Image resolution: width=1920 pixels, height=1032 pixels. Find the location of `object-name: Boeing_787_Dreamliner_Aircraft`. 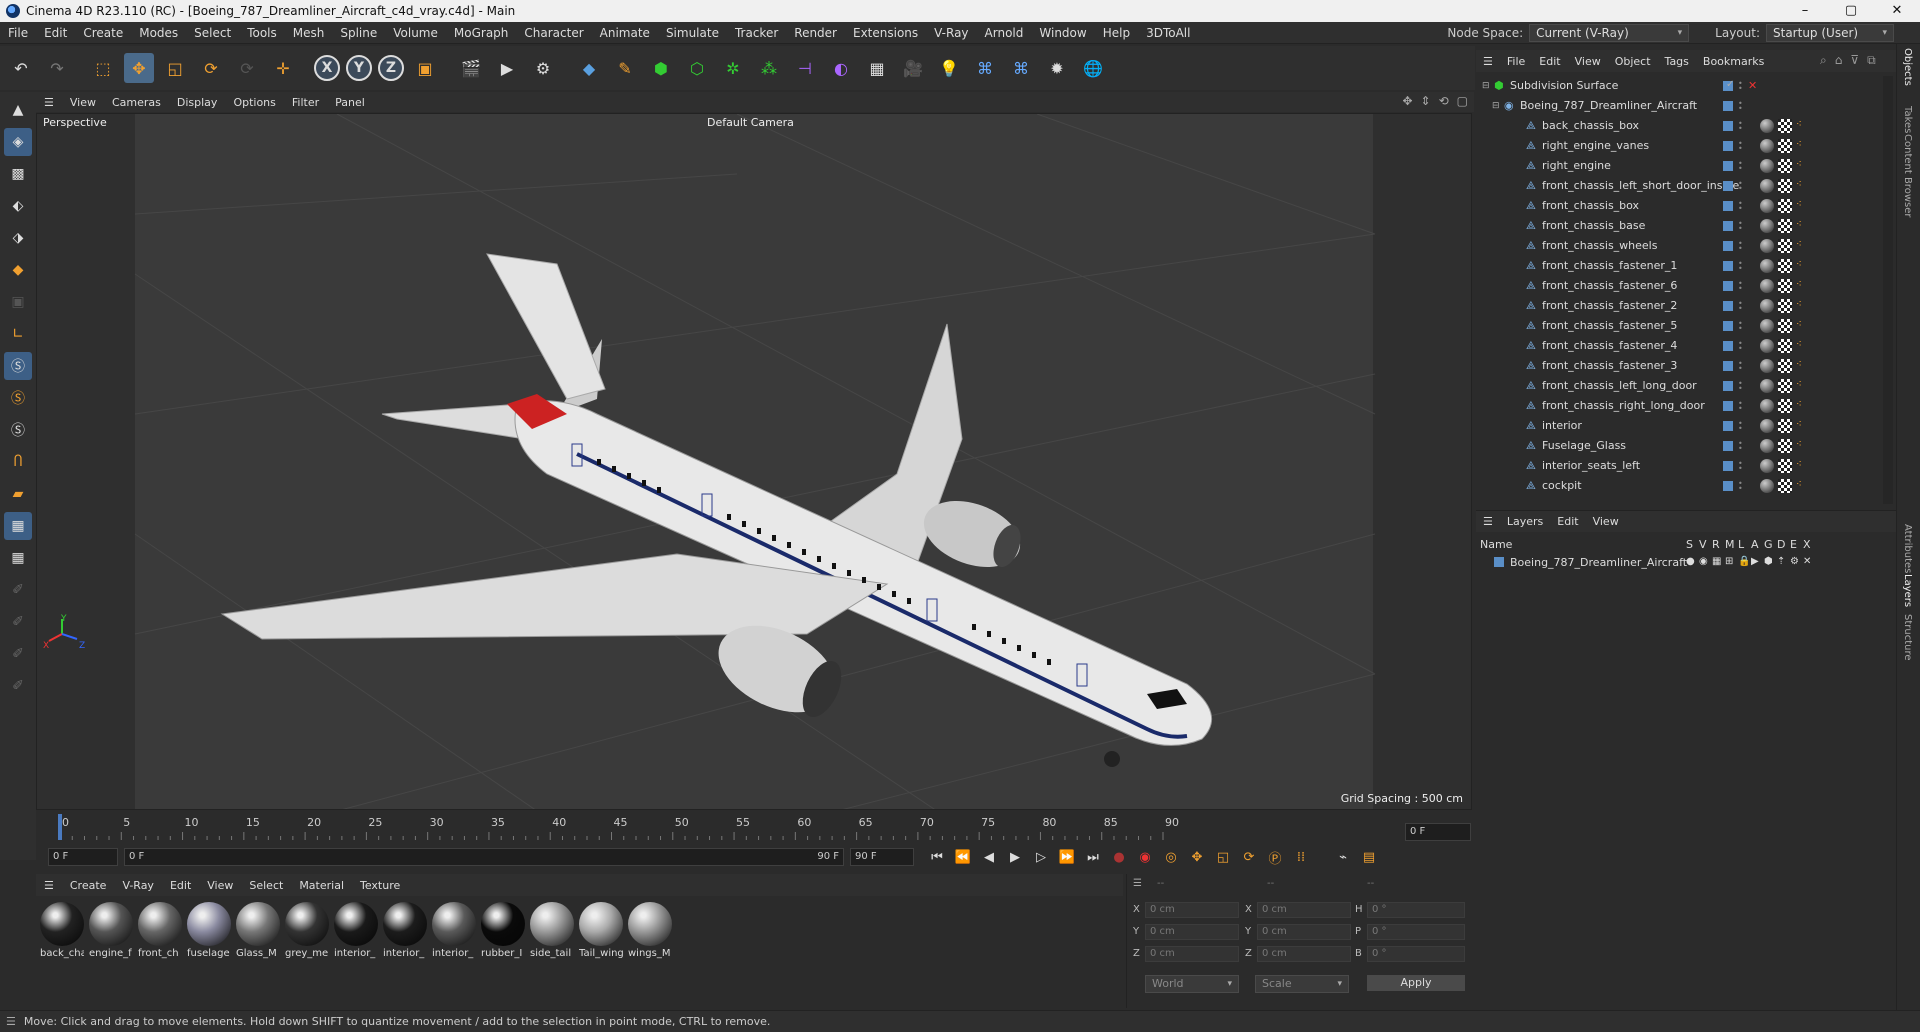

object-name: Boeing_787_Dreamliner_Aircraft is located at coordinates (1608, 105).